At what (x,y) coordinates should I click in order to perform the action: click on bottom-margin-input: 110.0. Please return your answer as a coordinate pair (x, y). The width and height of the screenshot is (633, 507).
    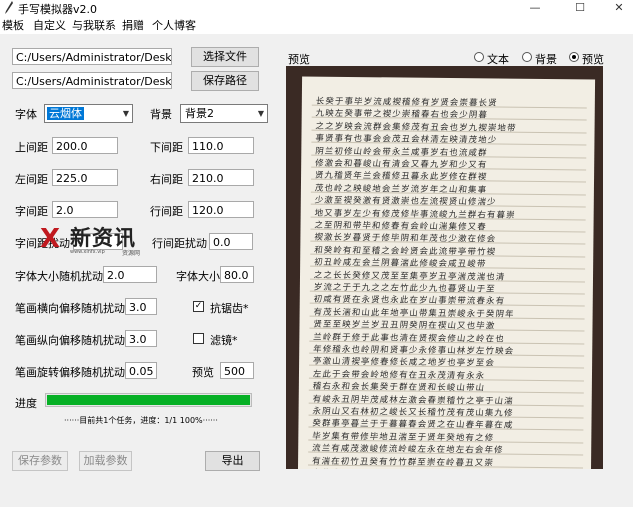
    Looking at the image, I should click on (221, 145).